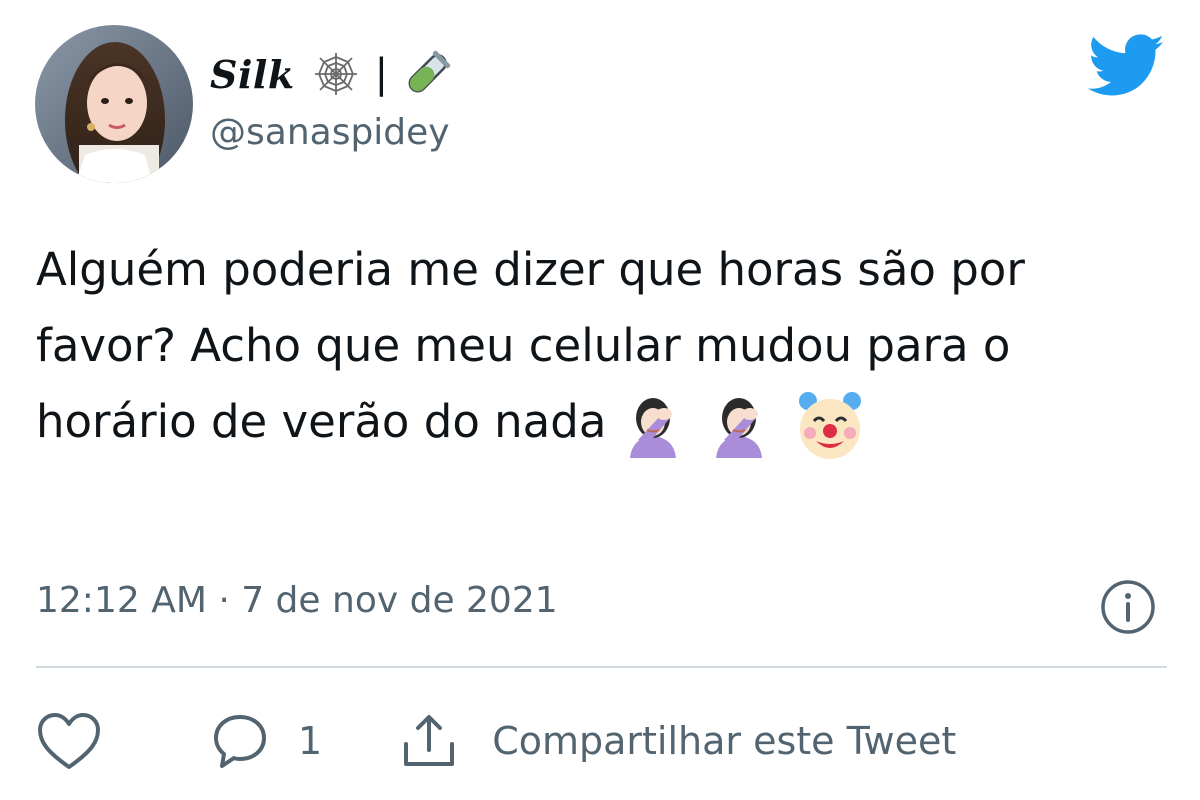 This screenshot has width=1200, height=800. I want to click on share-icon, so click(429, 740).